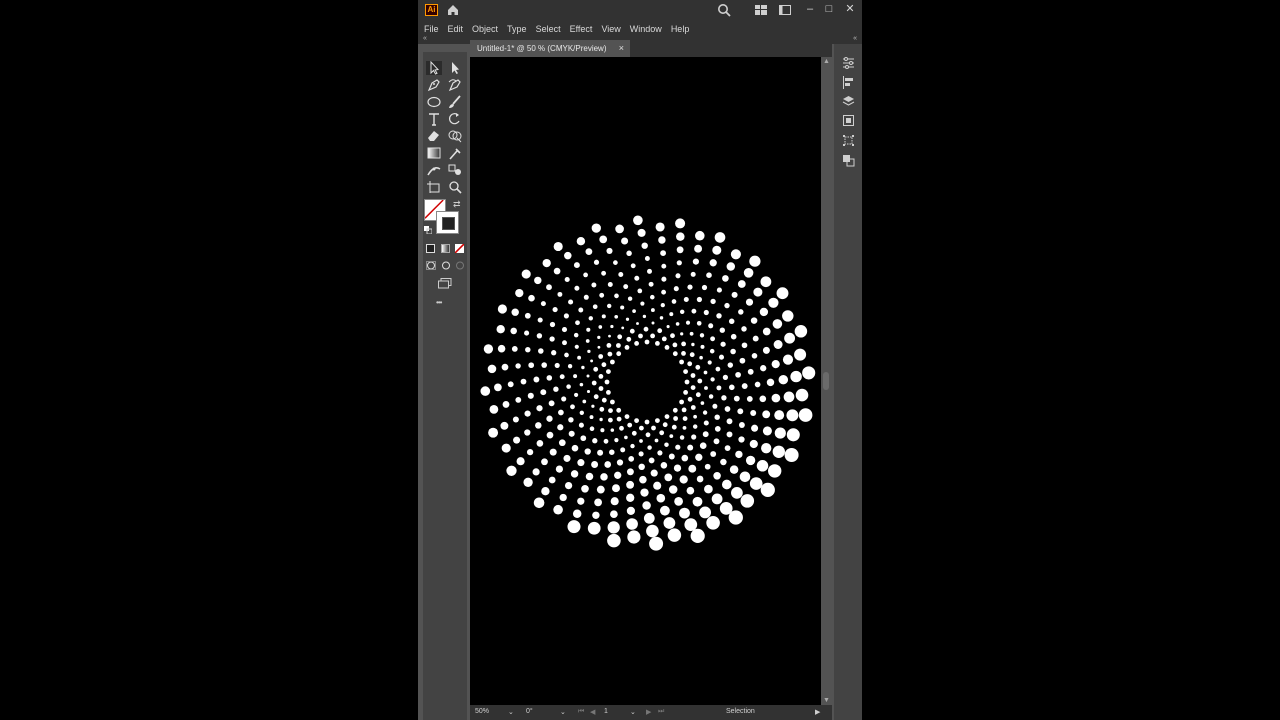 The image size is (1280, 720). What do you see at coordinates (850, 10) in the screenshot?
I see `close-window-button: ✕` at bounding box center [850, 10].